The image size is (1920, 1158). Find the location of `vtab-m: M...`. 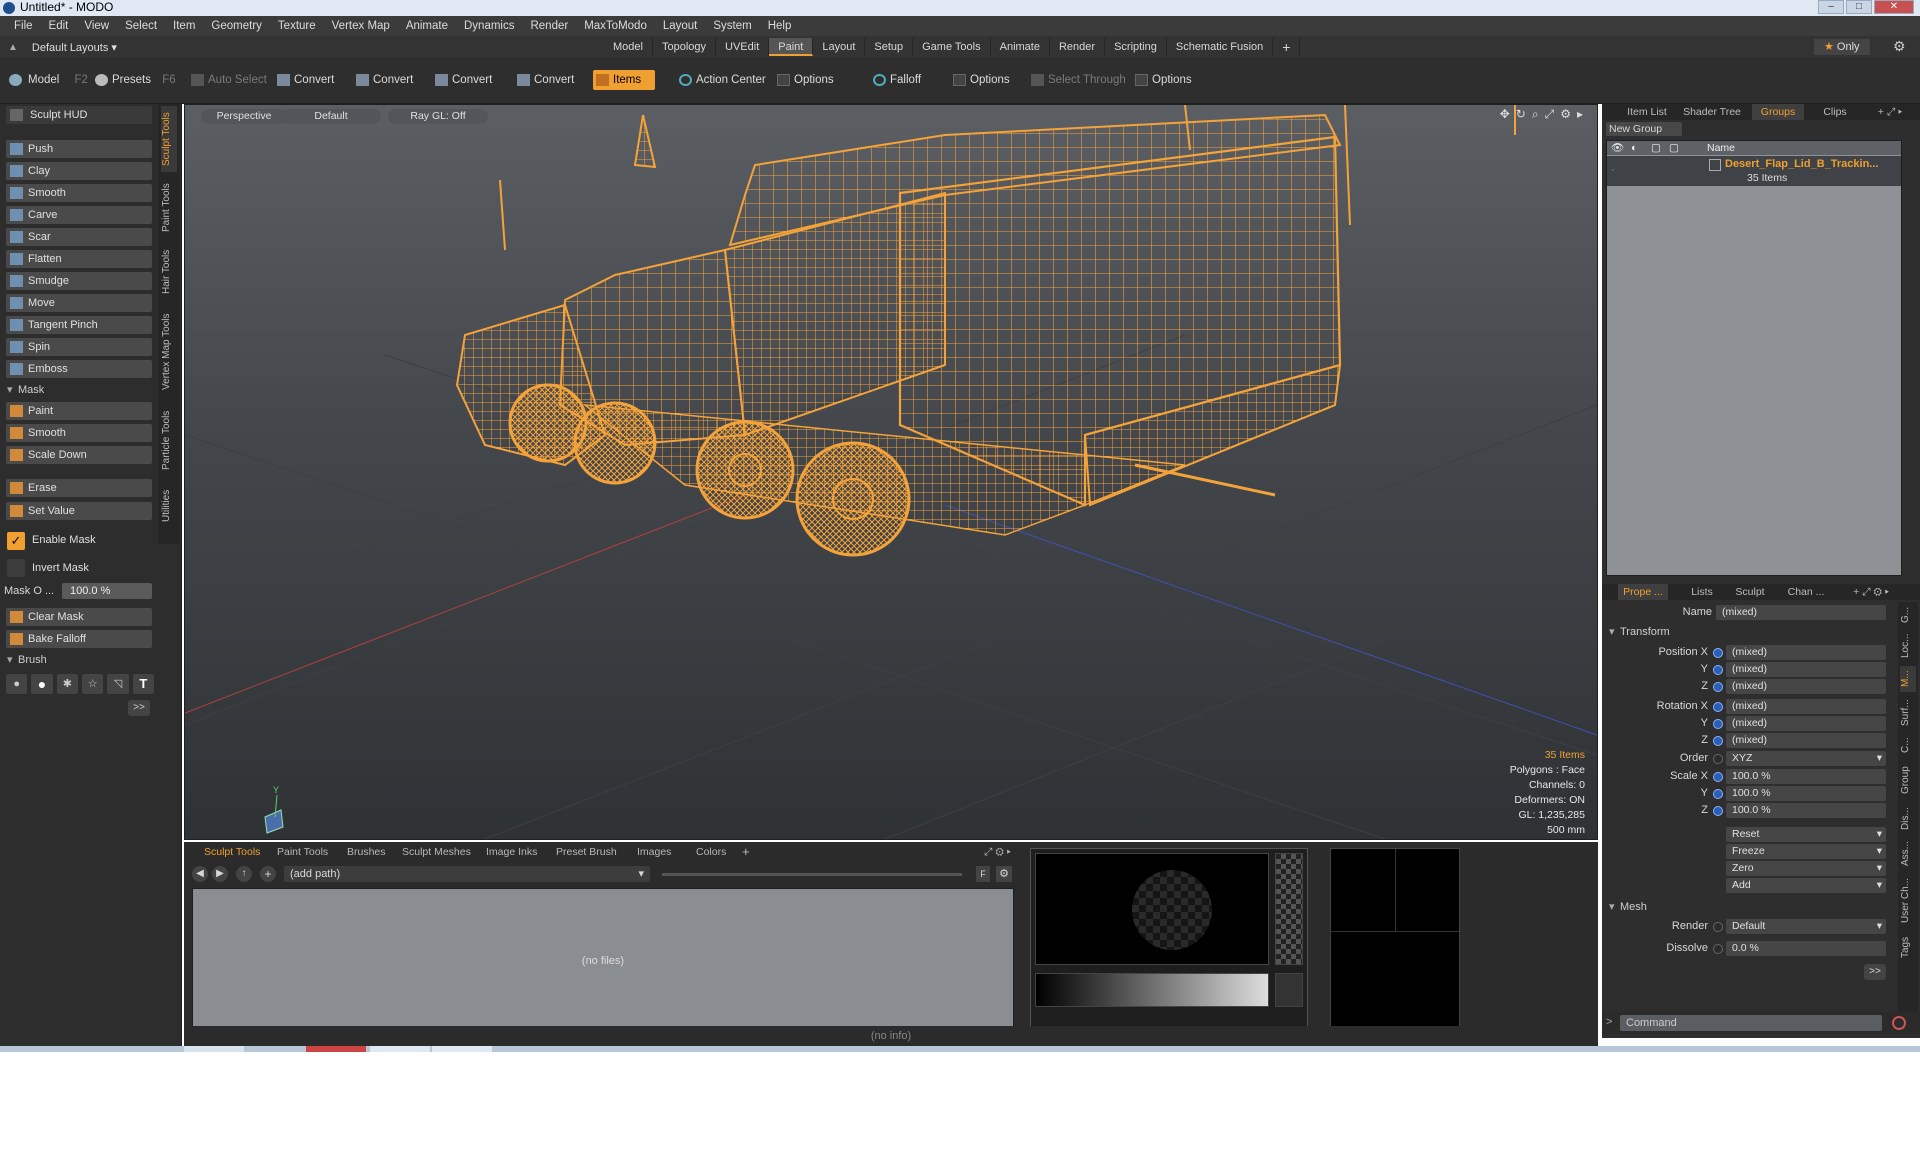

vtab-m: M... is located at coordinates (1908, 679).